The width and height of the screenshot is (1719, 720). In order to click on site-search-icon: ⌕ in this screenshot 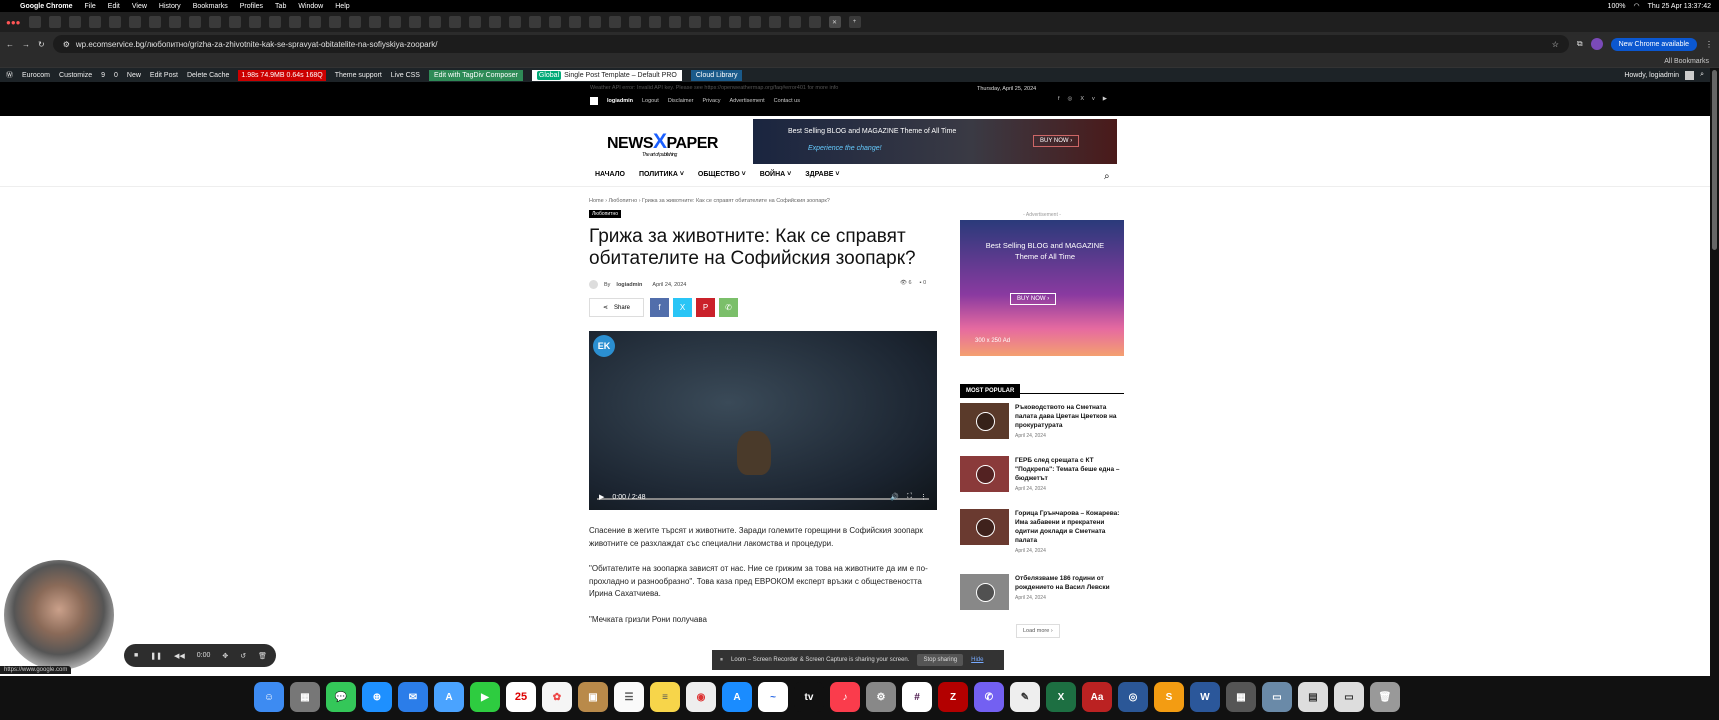, I will do `click(1107, 176)`.